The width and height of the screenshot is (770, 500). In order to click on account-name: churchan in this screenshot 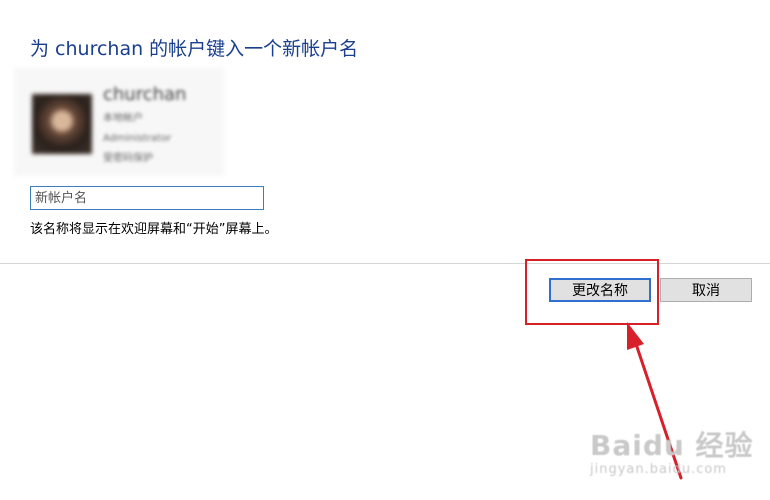, I will do `click(145, 94)`.